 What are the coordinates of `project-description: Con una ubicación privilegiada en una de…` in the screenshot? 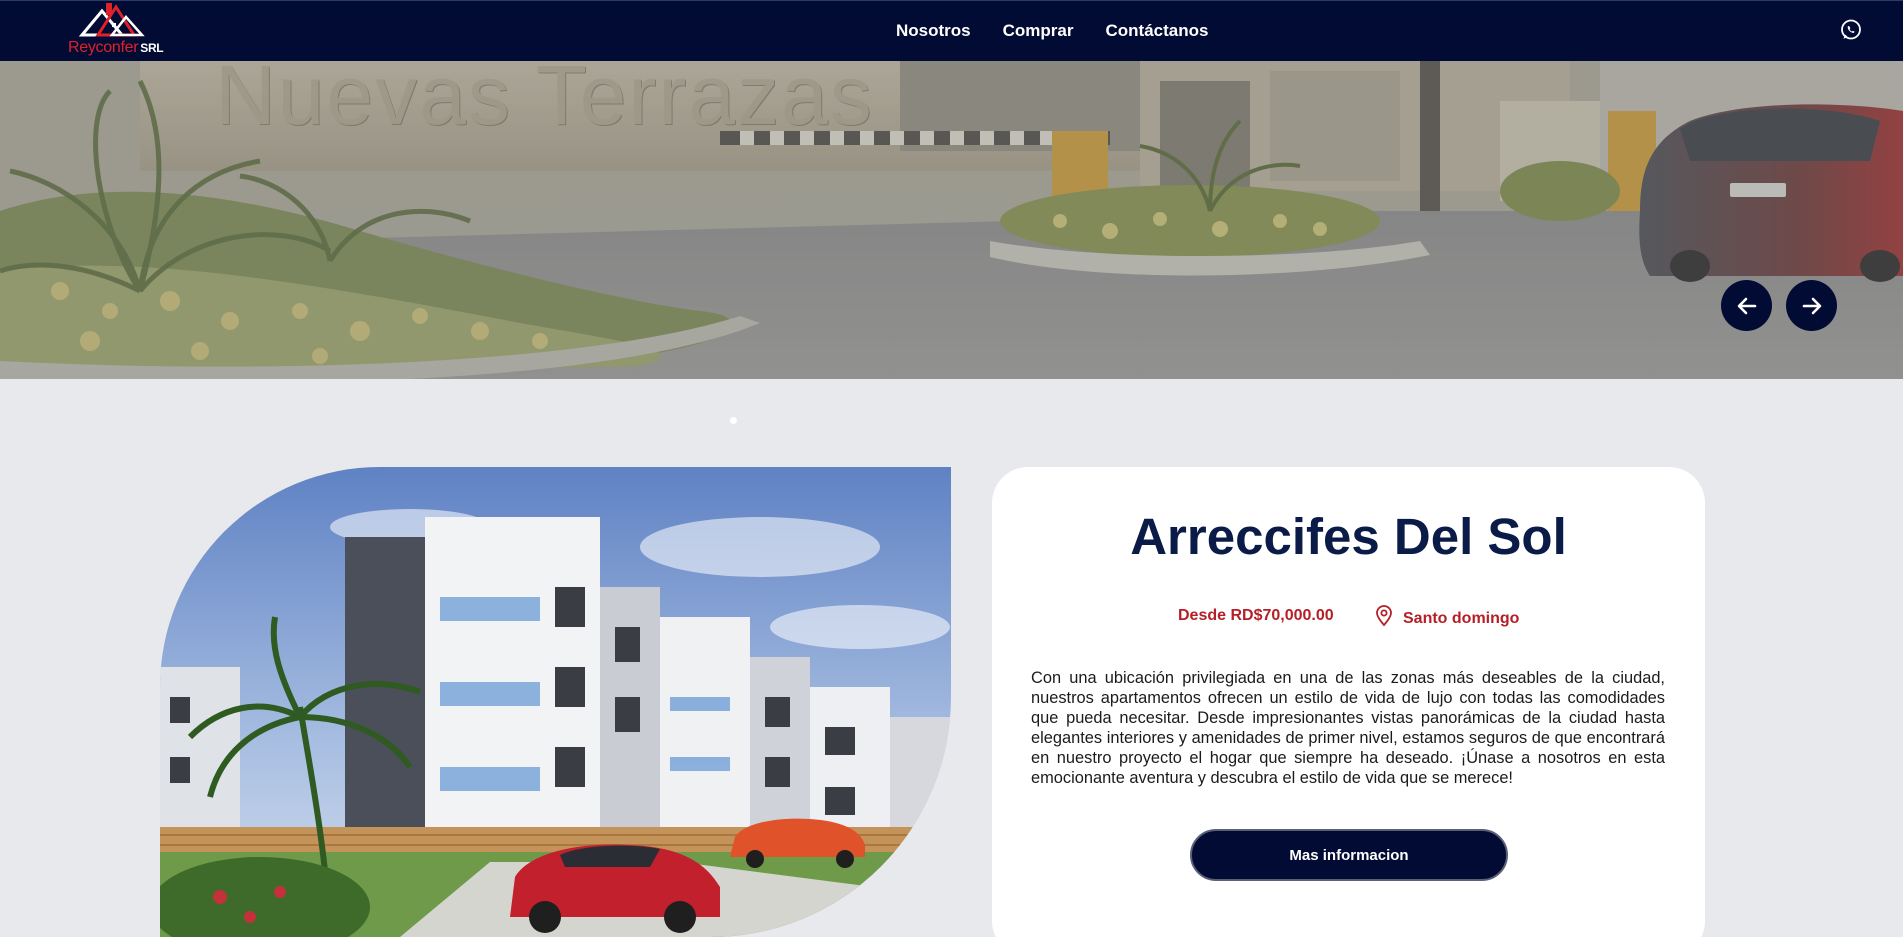 It's located at (1348, 728).